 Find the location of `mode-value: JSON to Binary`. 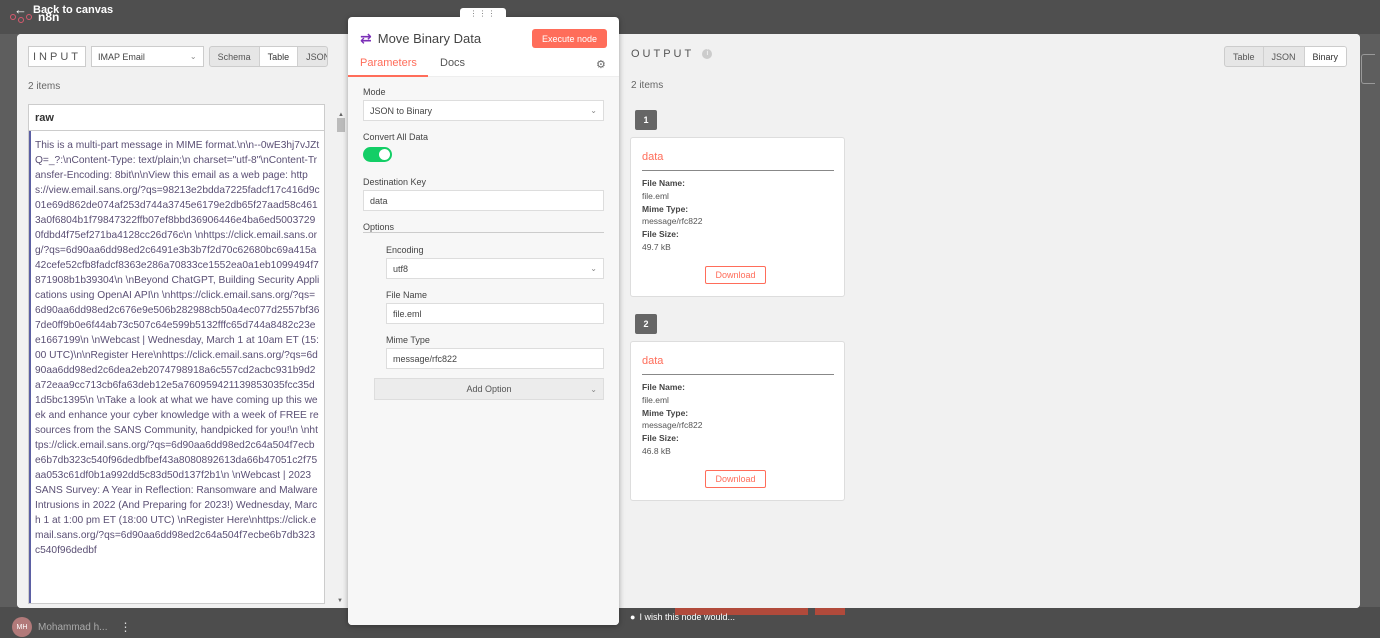

mode-value: JSON to Binary is located at coordinates (401, 110).